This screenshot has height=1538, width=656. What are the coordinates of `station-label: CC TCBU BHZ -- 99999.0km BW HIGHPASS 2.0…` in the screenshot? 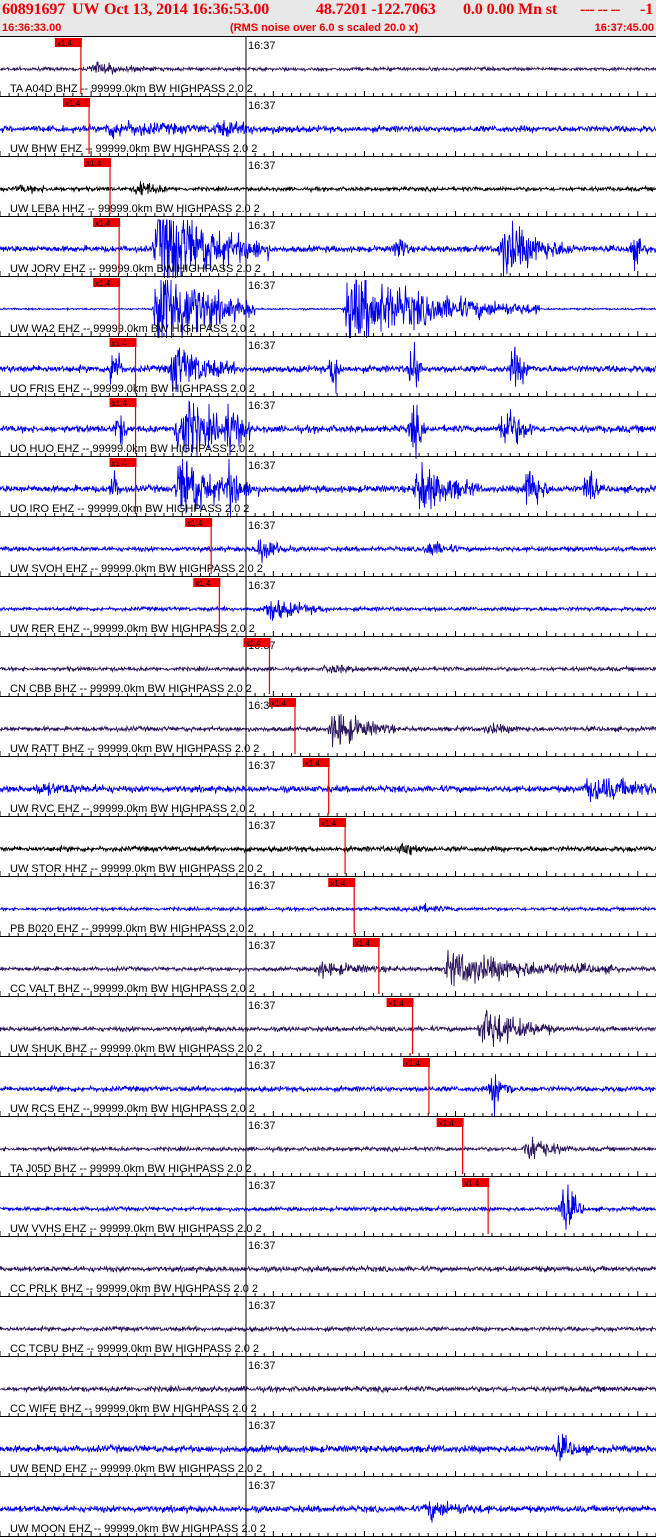 It's located at (134, 1349).